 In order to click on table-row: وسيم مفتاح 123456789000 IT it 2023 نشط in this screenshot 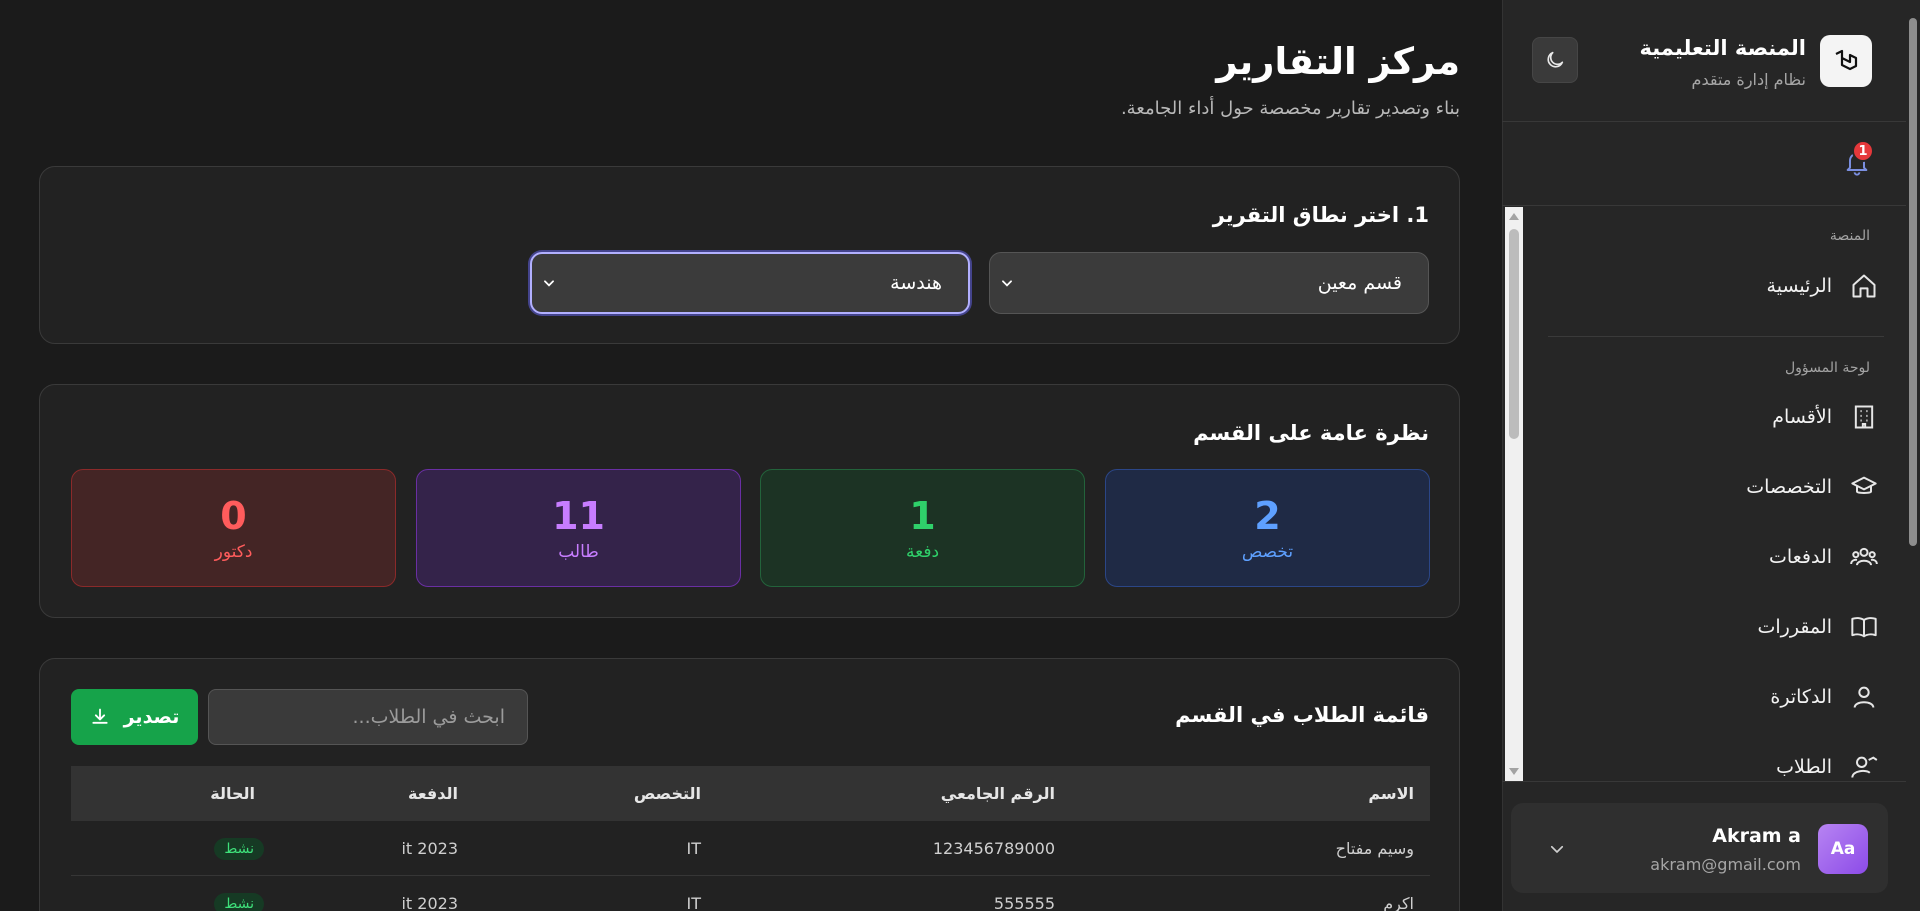, I will do `click(750, 848)`.